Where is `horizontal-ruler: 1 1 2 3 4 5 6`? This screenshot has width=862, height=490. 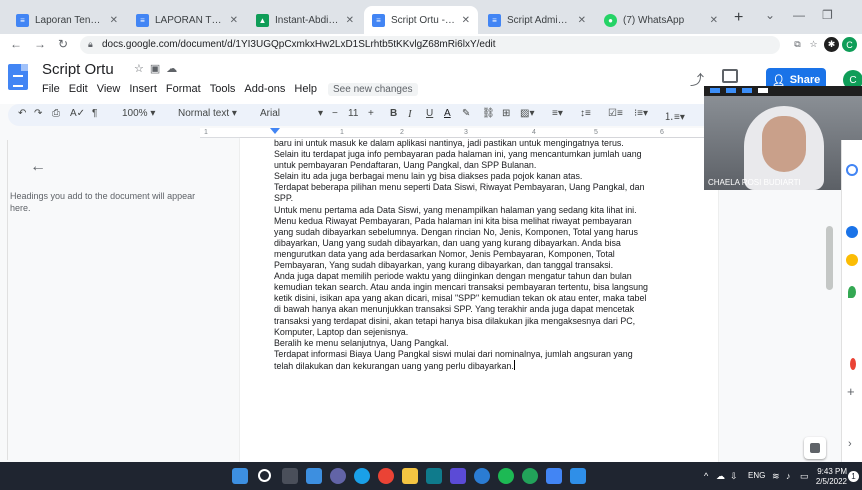
horizontal-ruler: 1 1 2 3 4 5 6 is located at coordinates (452, 133).